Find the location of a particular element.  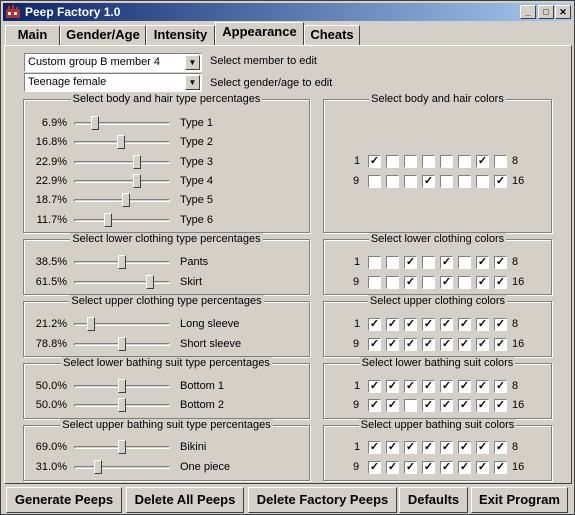

generate-peeps-button: Generate Peeps is located at coordinates (64, 500).